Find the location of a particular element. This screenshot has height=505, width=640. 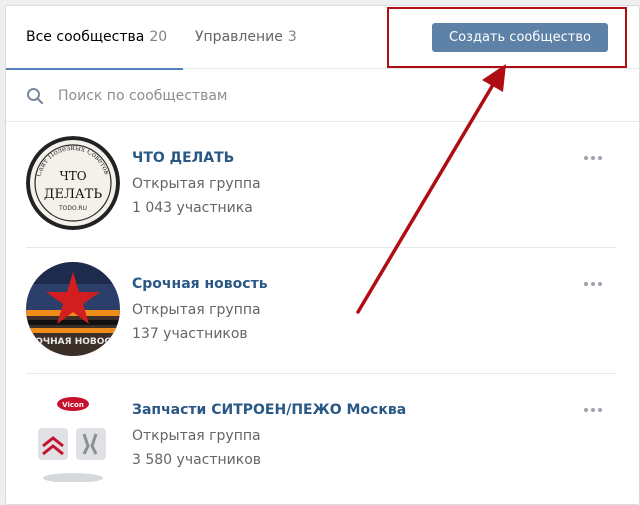

community-name-link: Запчасти СИТРОЕН/ПЕЖО Москва is located at coordinates (269, 410).